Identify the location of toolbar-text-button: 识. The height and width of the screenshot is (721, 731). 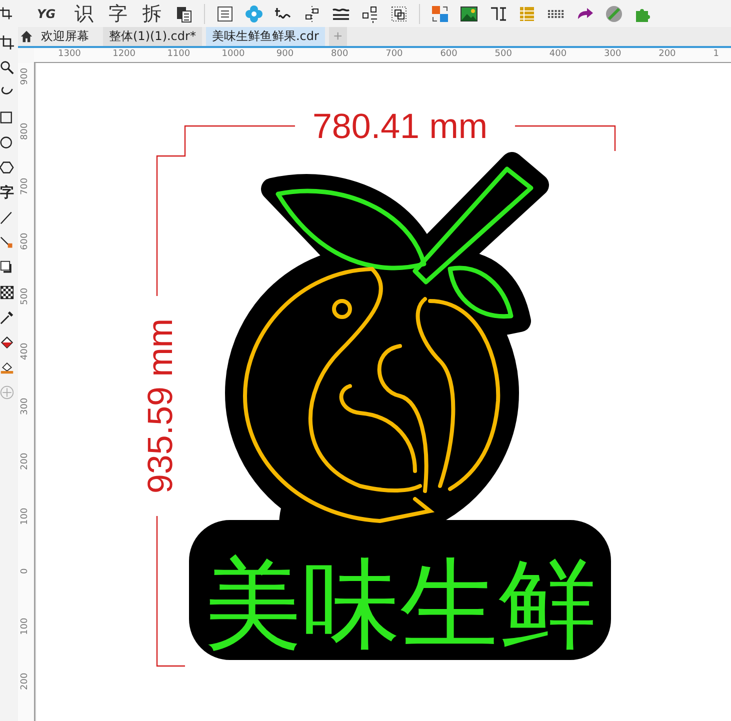
(84, 13).